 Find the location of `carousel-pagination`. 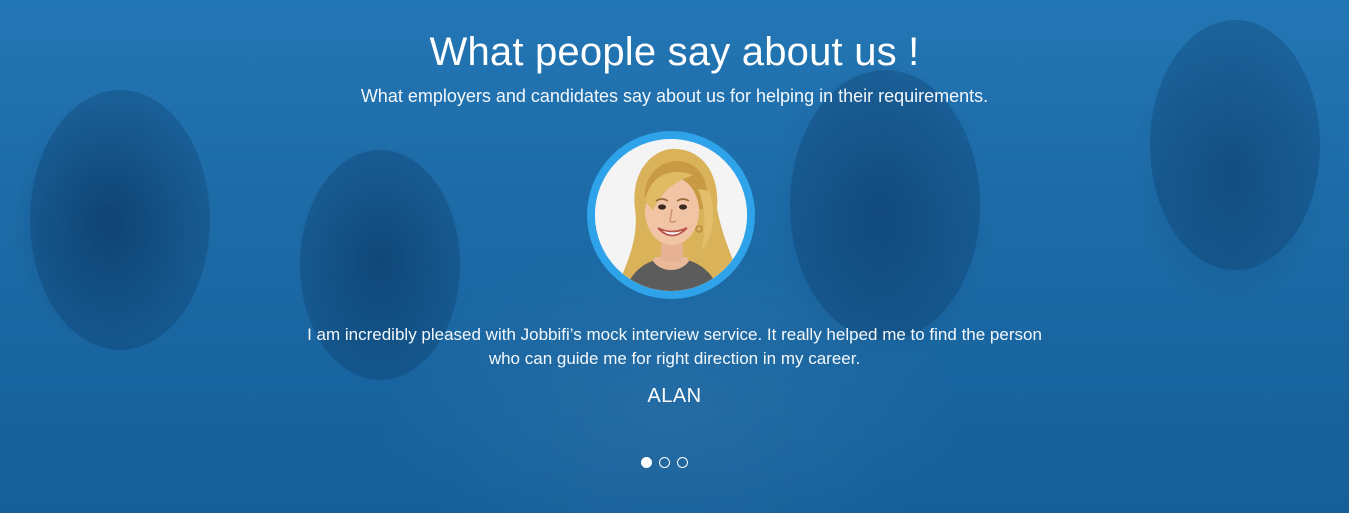

carousel-pagination is located at coordinates (664, 462).